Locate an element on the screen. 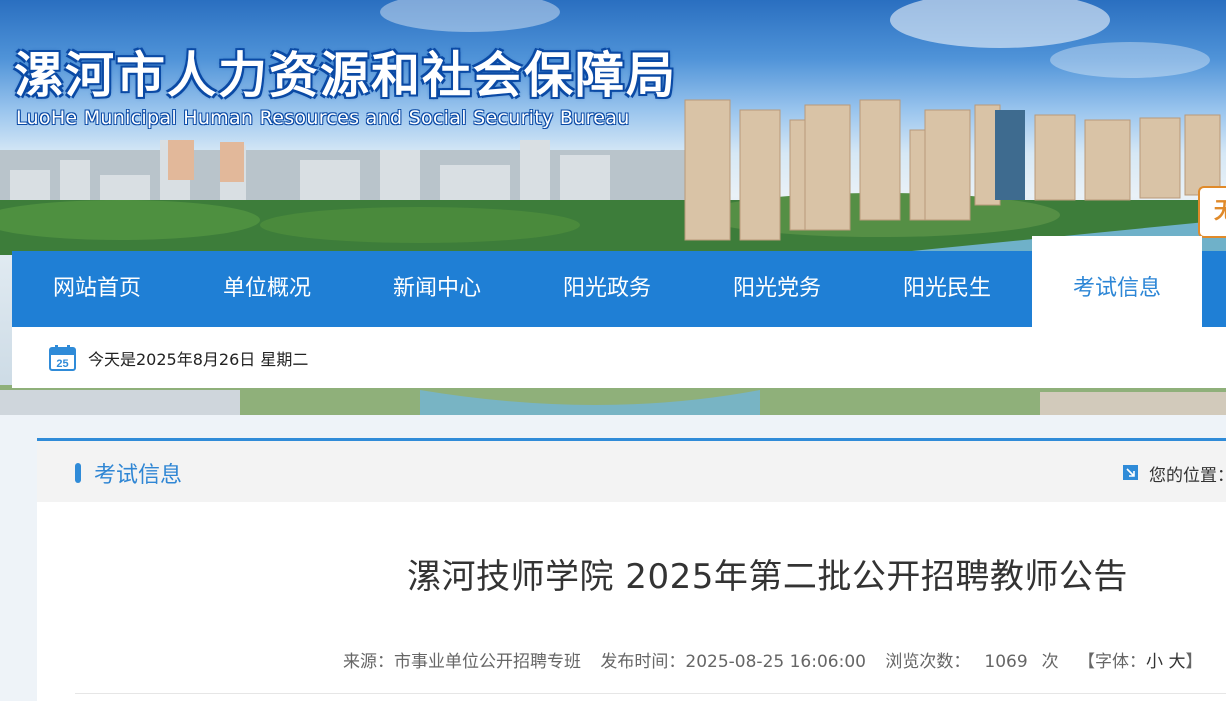 The height and width of the screenshot is (701, 1226). bureau-name-cn: 漯河市人力资源和社会保障局 is located at coordinates (346, 75).